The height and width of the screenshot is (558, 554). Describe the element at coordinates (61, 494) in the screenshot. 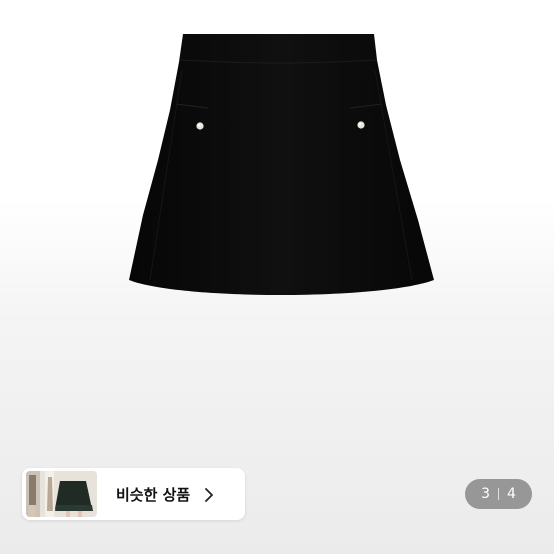

I see `similar-products-thumbnail` at that location.